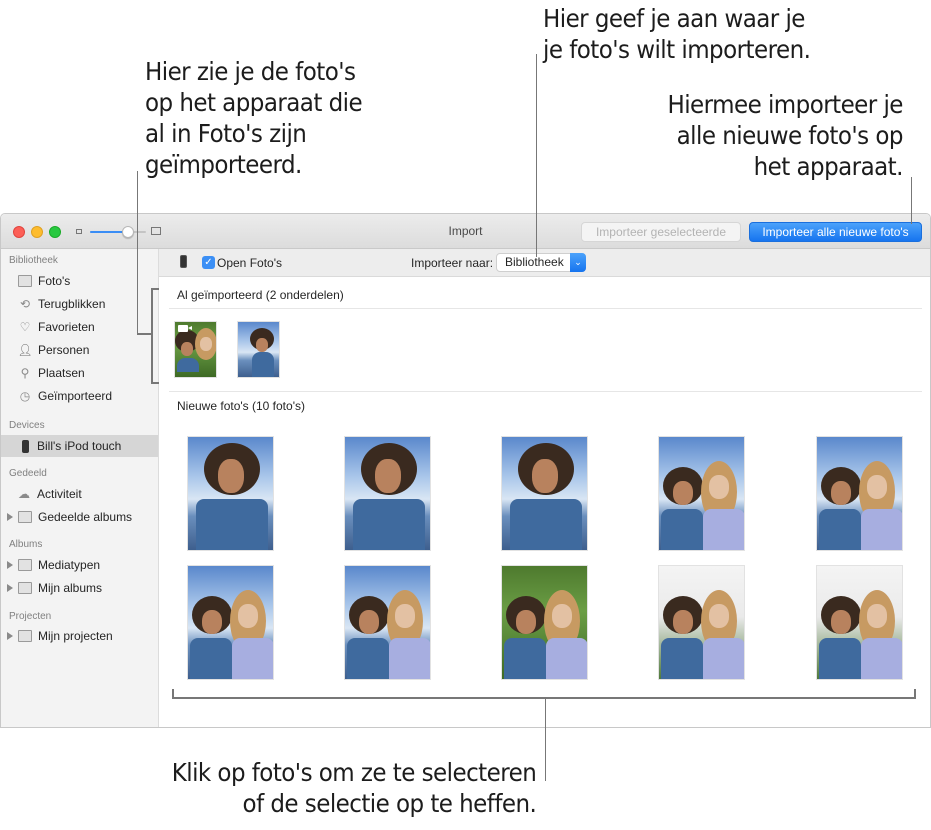 This screenshot has height=830, width=931. What do you see at coordinates (25, 327) in the screenshot?
I see `heart-icon: ♡` at bounding box center [25, 327].